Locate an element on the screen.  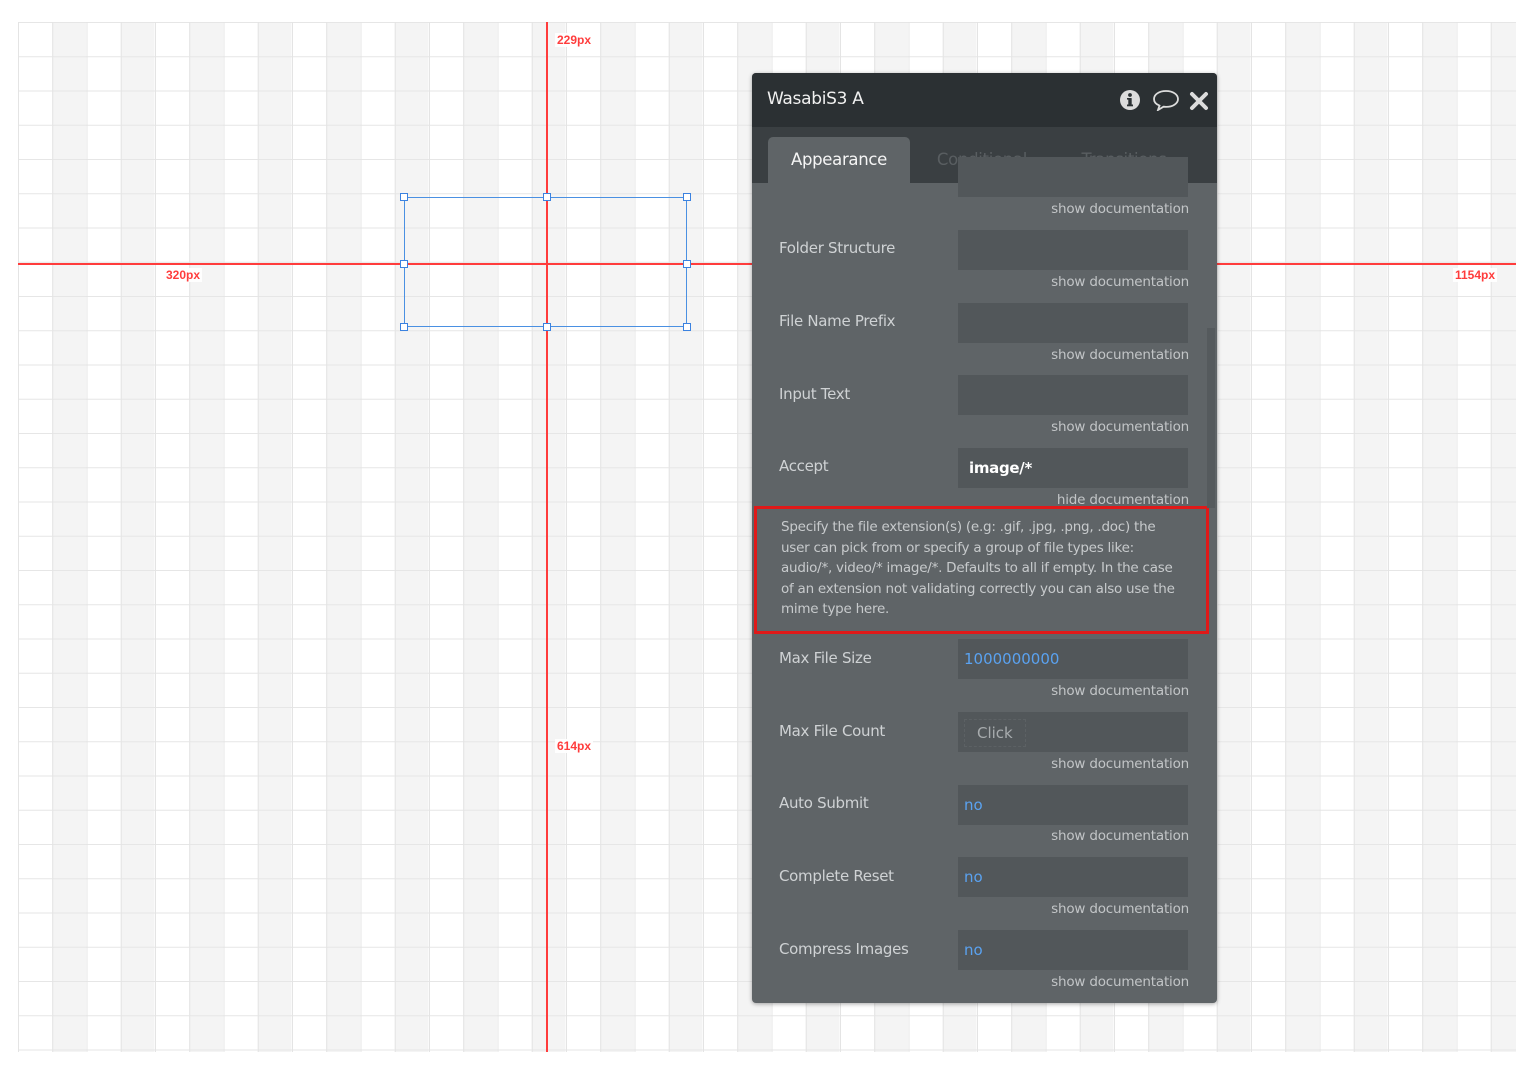
resize-handle-right is located at coordinates (687, 264).